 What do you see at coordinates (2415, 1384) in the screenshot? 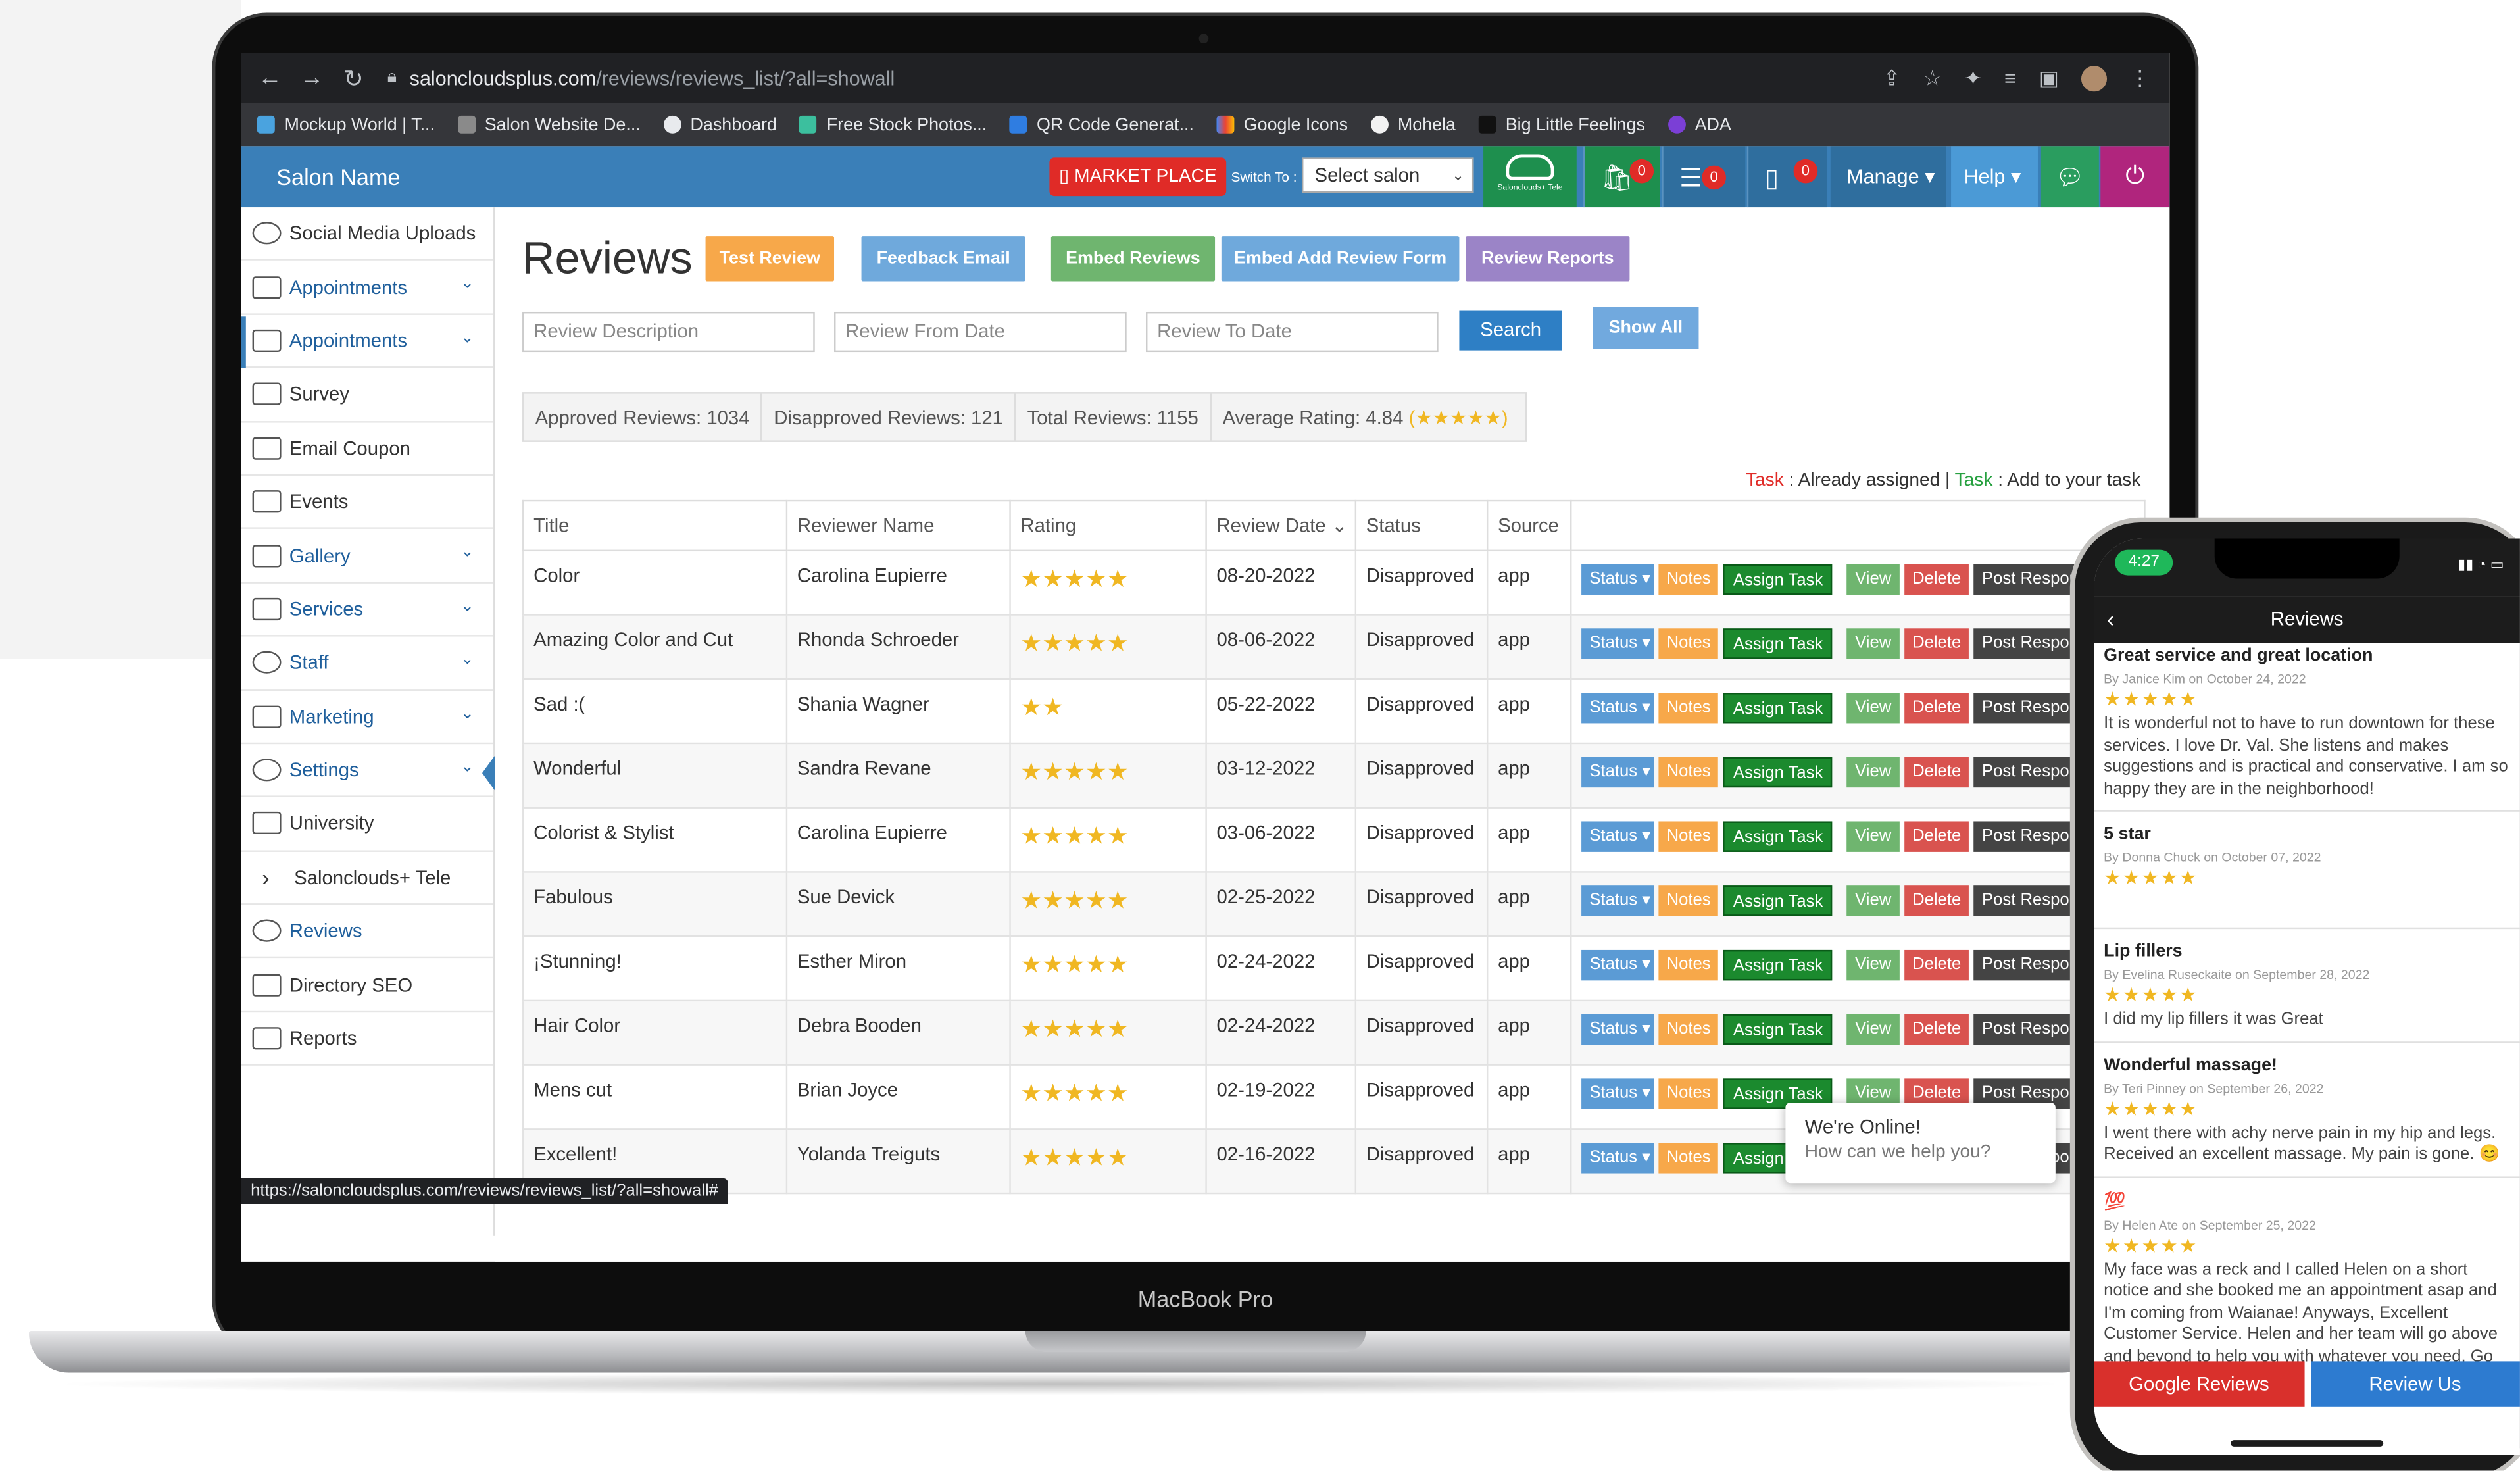
I see `review-us-button: Review Us` at bounding box center [2415, 1384].